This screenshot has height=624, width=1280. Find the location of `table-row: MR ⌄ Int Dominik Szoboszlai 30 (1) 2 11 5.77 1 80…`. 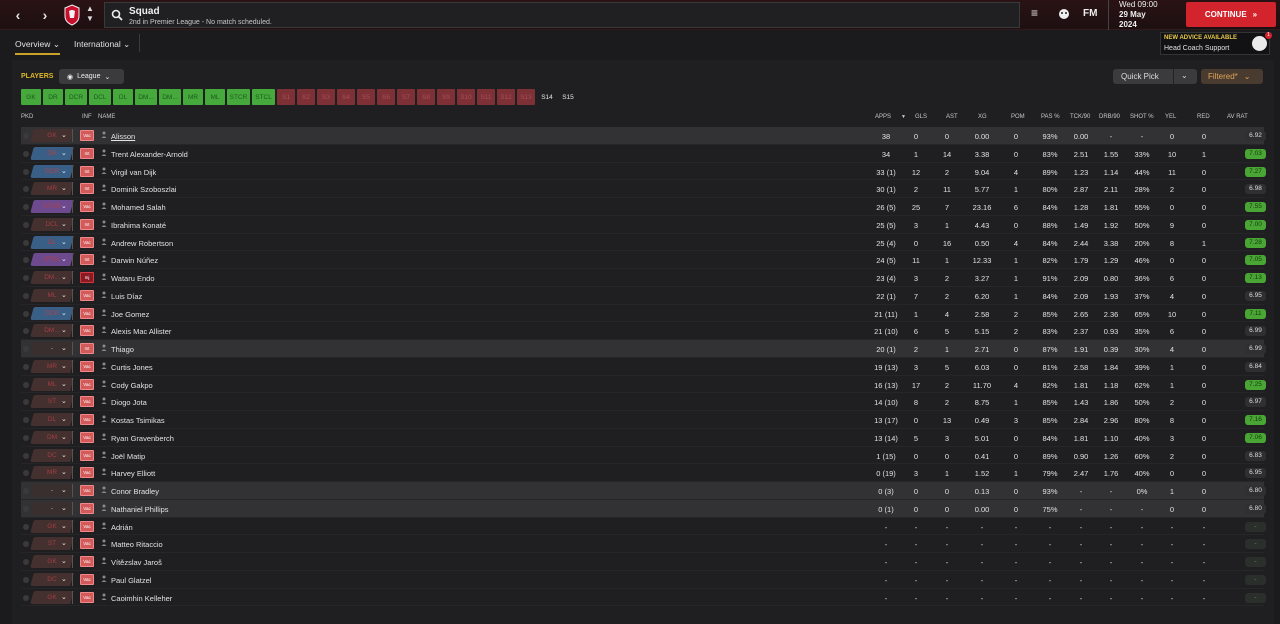

table-row: MR ⌄ Int Dominik Szoboszlai 30 (1) 2 11 5.77 1 80… is located at coordinates (643, 189).